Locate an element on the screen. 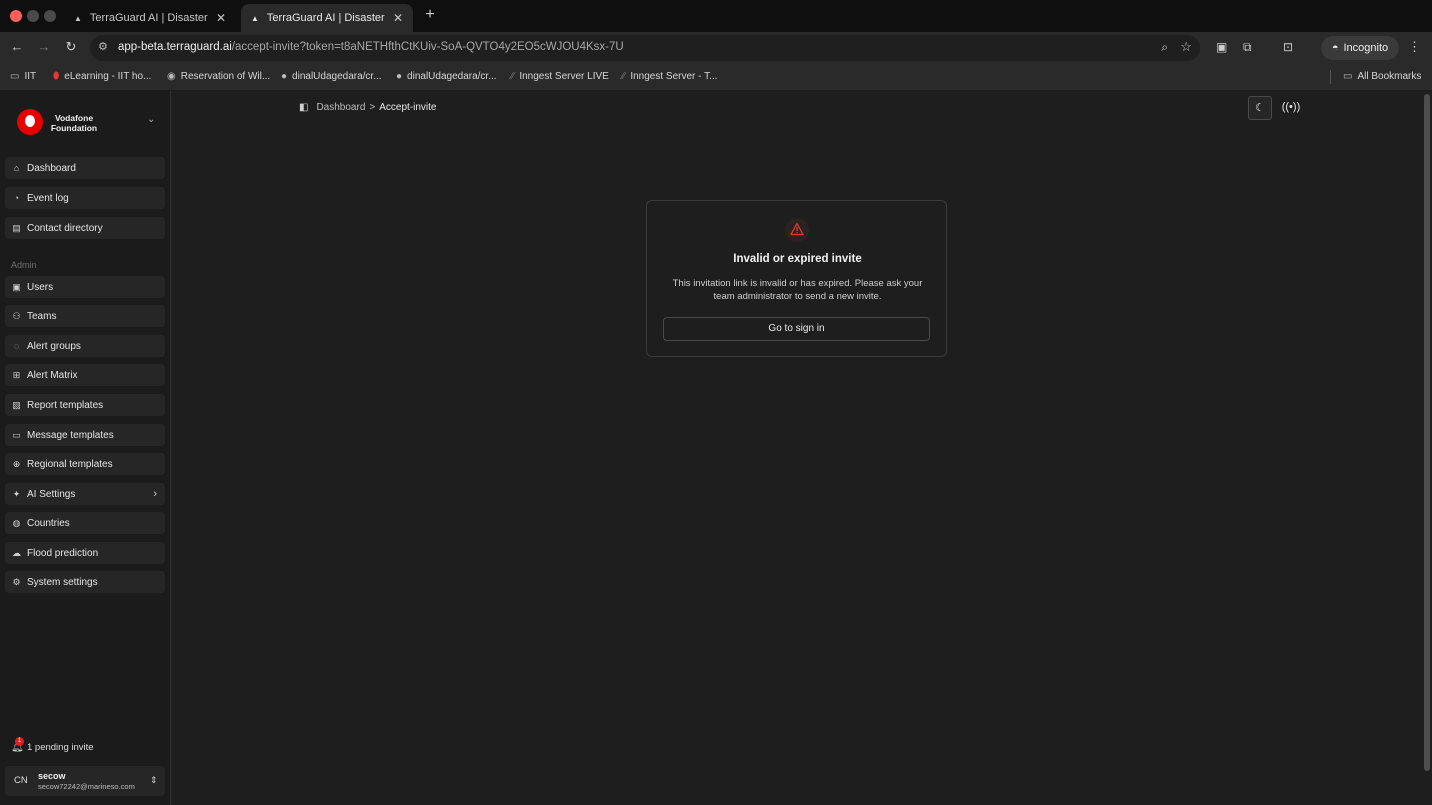 This screenshot has height=805, width=1432. alert-group-icon: ◌ is located at coordinates (16, 346).